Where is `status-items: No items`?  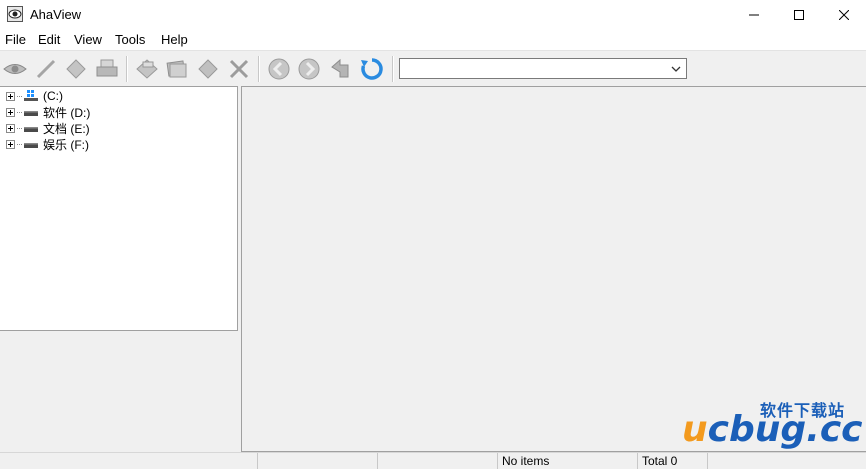 status-items: No items is located at coordinates (567, 461).